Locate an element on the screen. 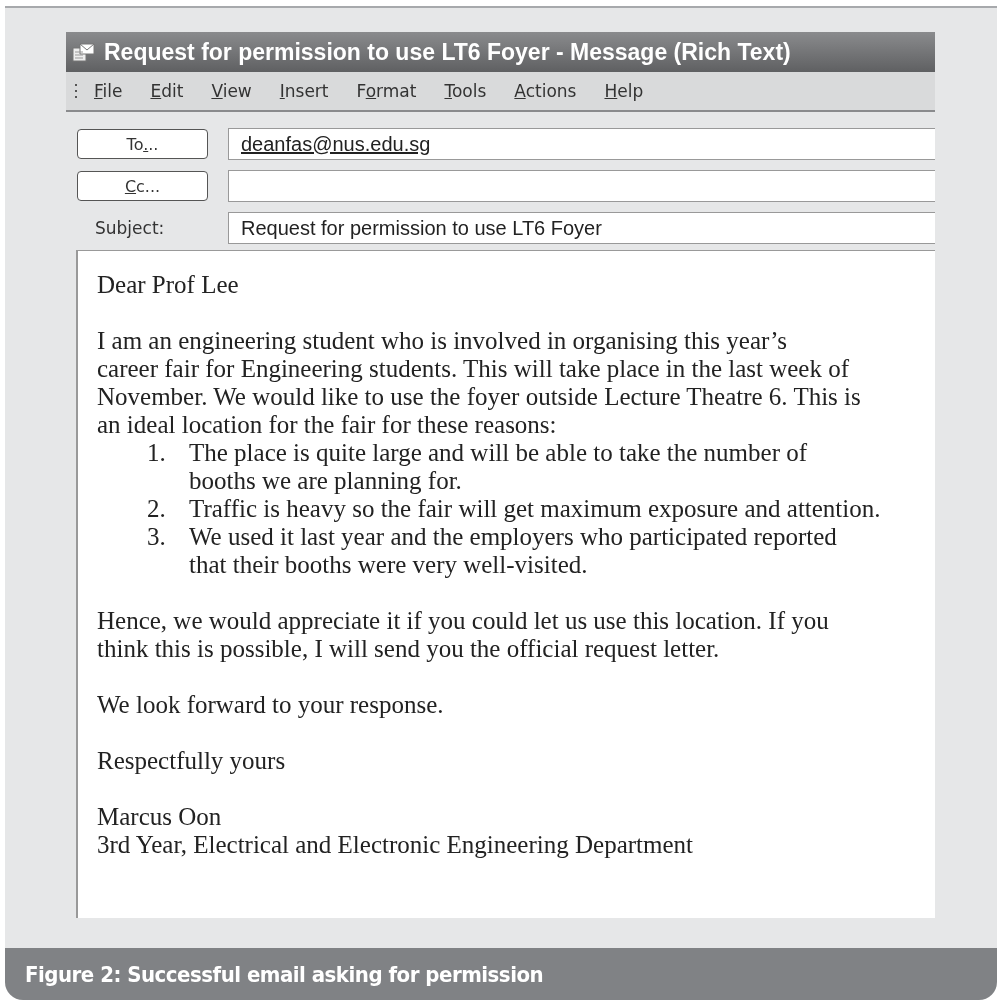 This screenshot has width=1001, height=1000. menu-item: File is located at coordinates (108, 91).